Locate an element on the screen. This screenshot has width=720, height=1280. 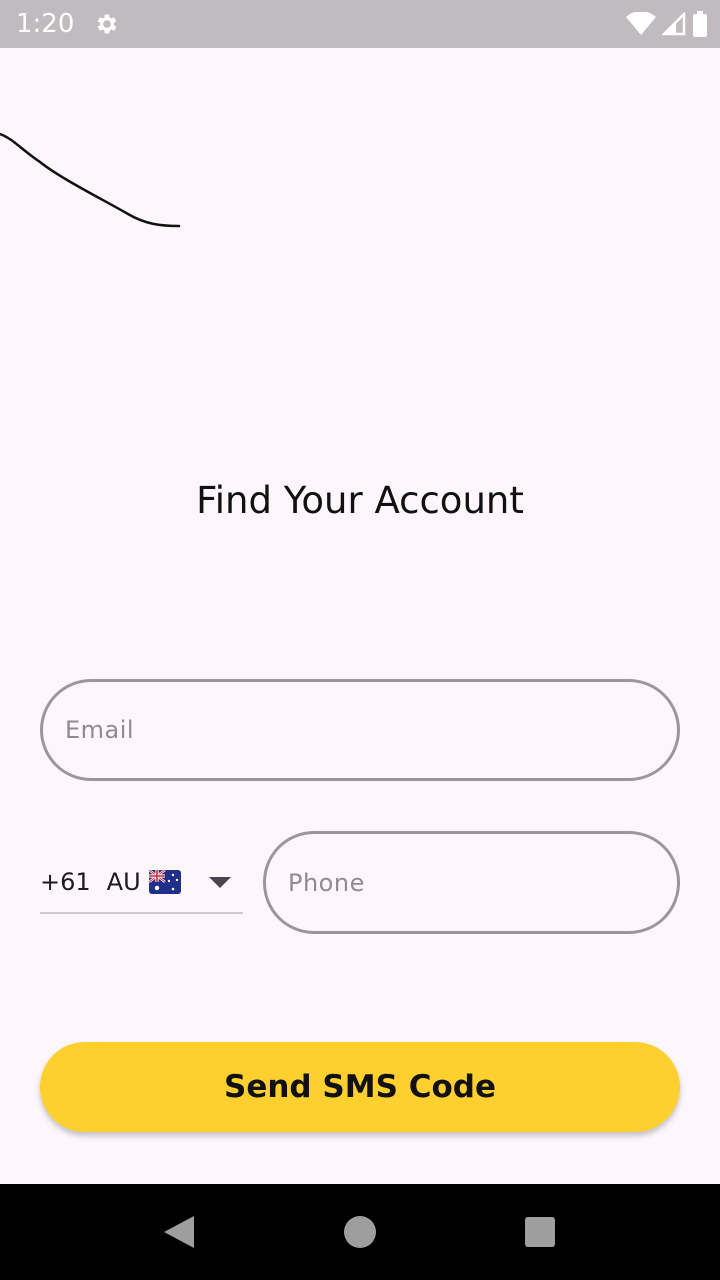
page-title: Find Your Account is located at coordinates (360, 500).